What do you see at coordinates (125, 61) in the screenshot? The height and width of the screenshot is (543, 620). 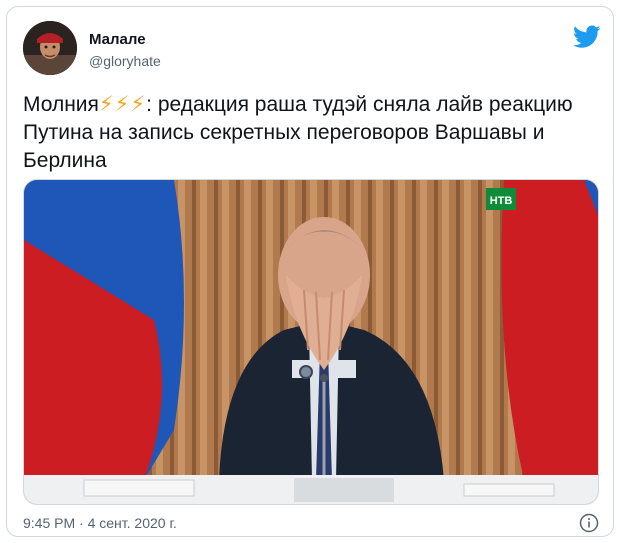 I see `author-handle: @gloryhate` at bounding box center [125, 61].